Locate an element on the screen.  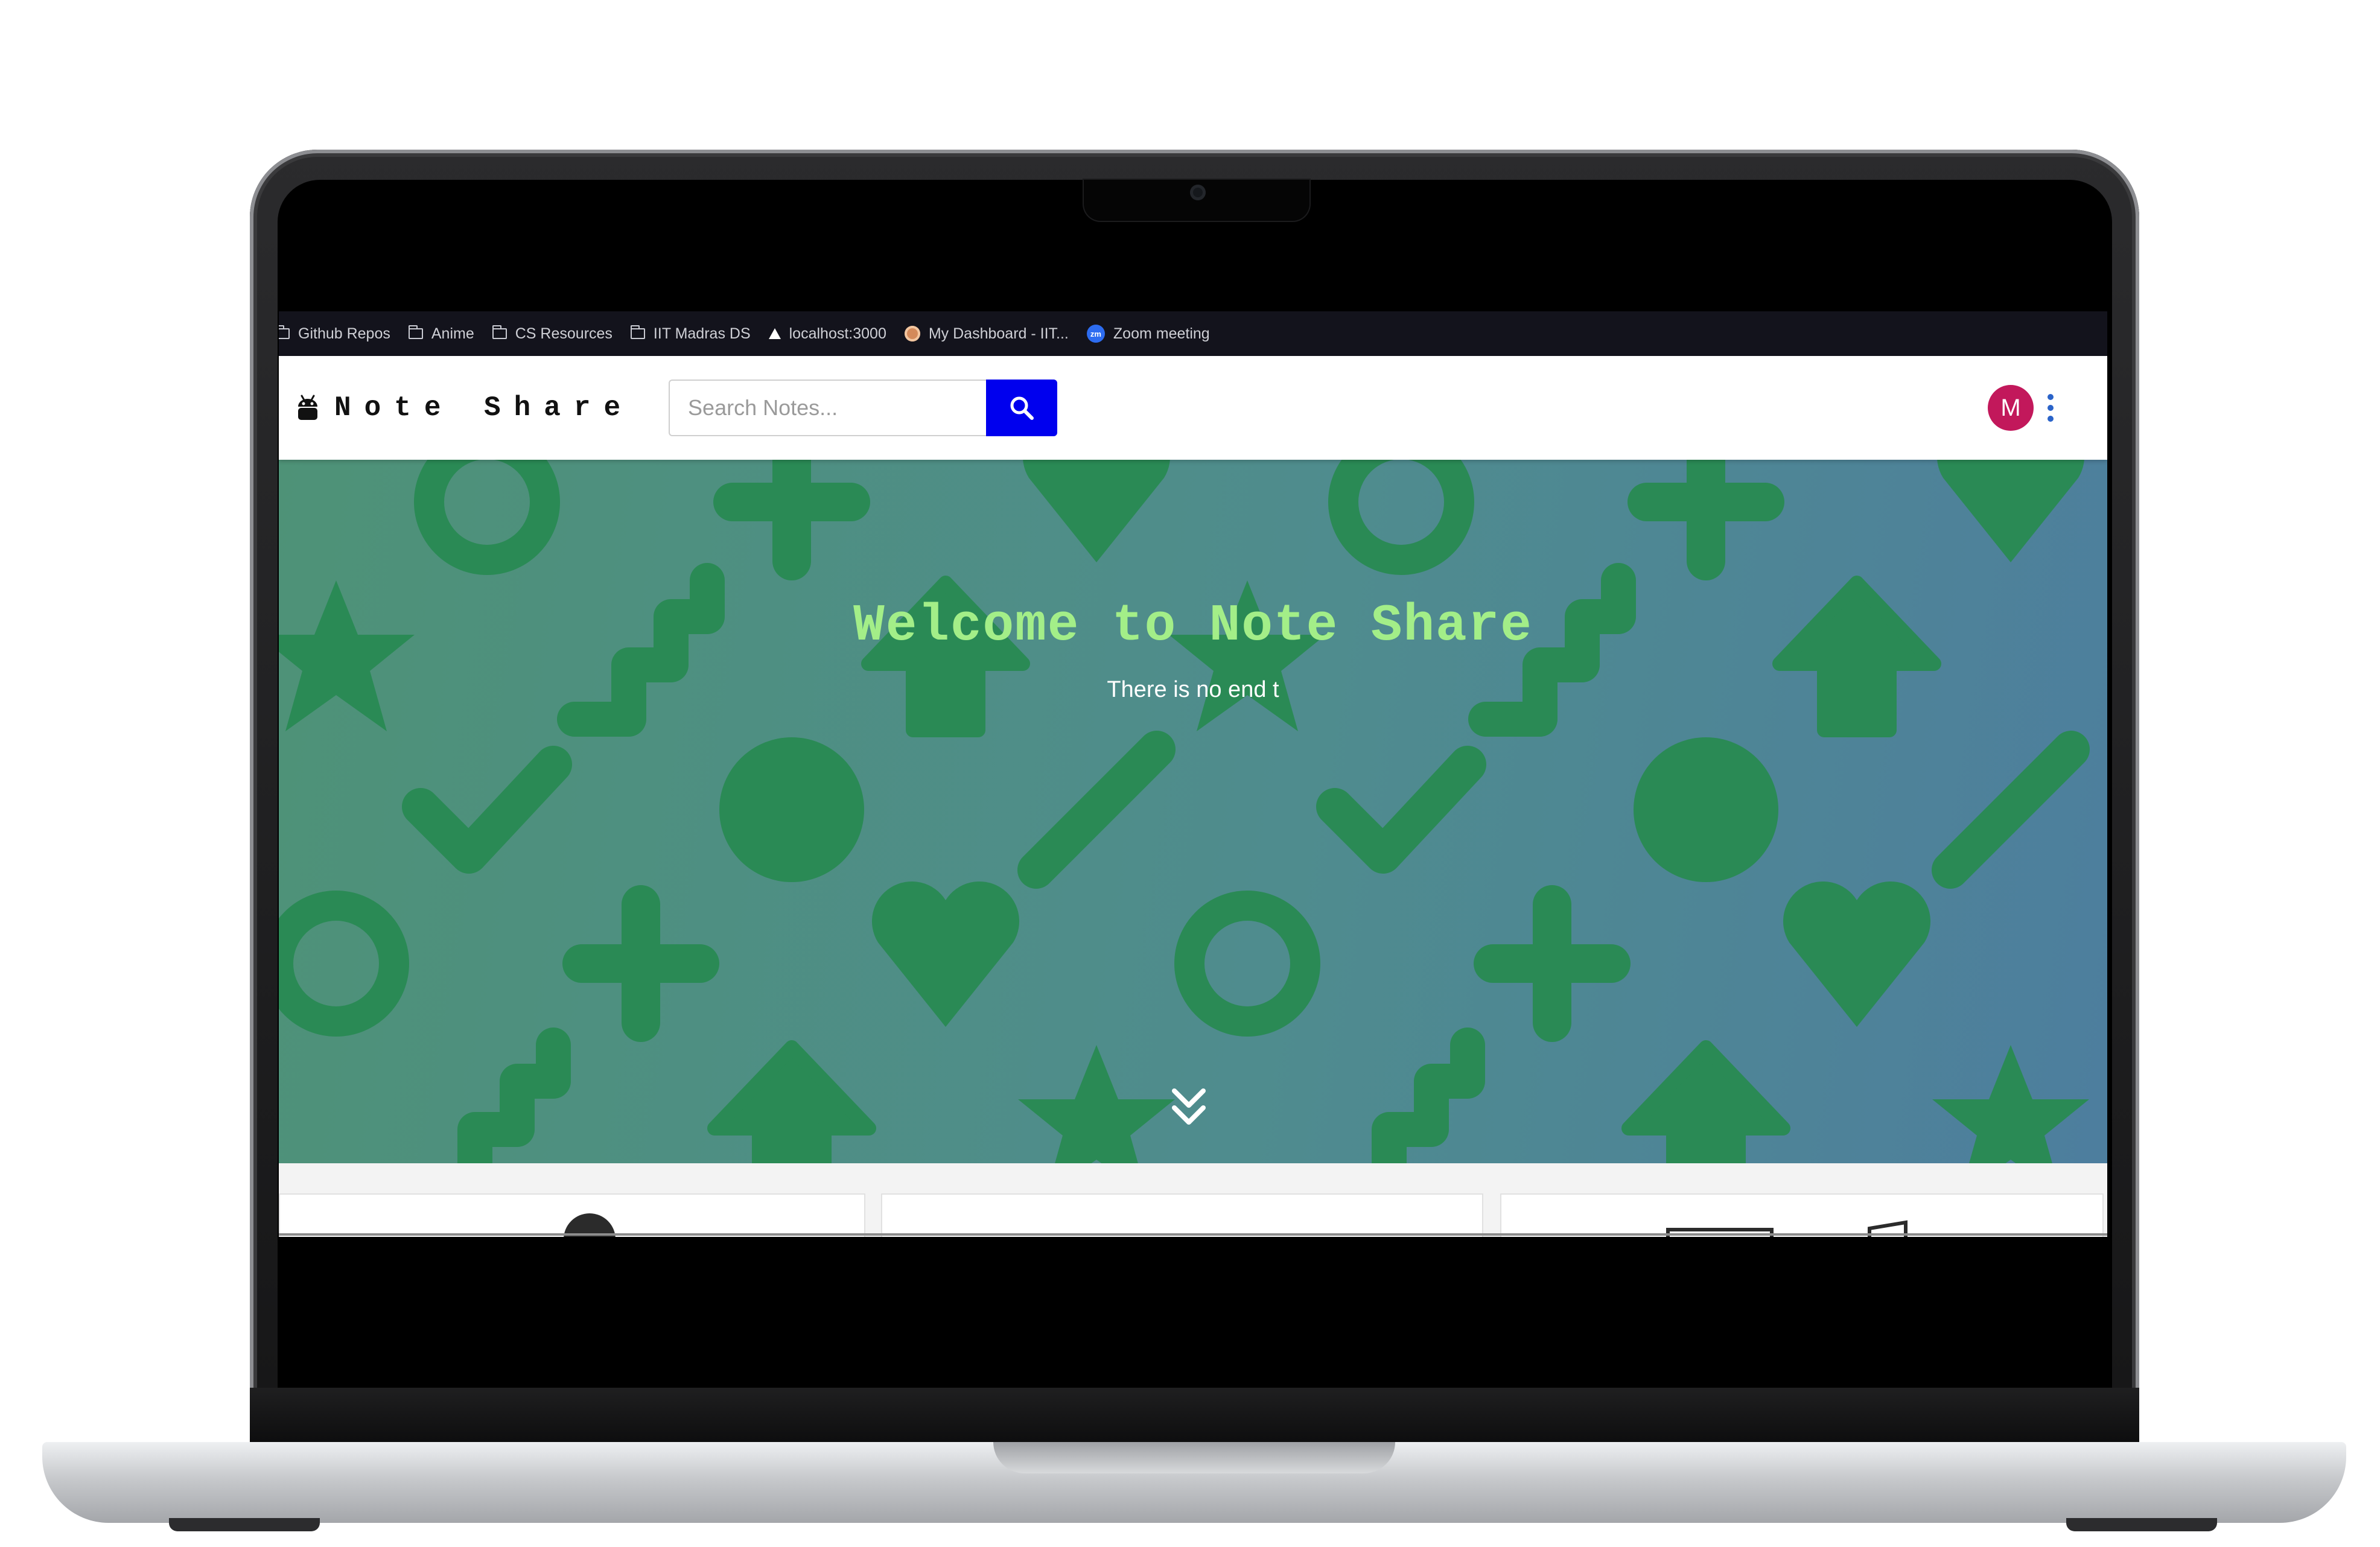
bookmark-iit-madras-ds: IIT Madras DS is located at coordinates (691, 334).